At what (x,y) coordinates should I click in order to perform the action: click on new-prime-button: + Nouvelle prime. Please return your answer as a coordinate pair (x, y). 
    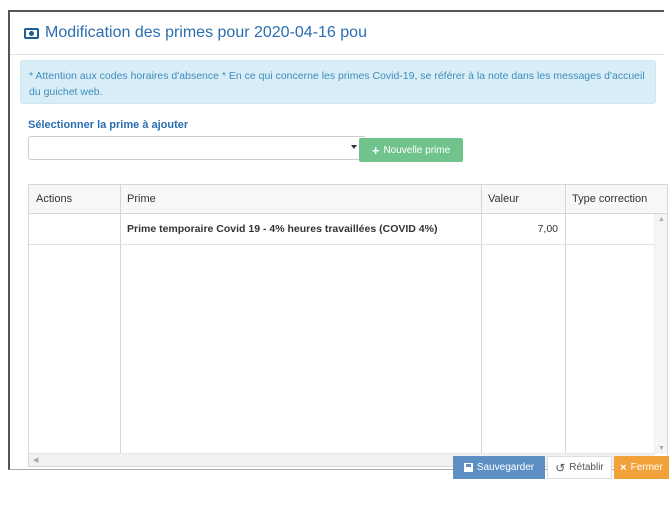
    Looking at the image, I should click on (411, 150).